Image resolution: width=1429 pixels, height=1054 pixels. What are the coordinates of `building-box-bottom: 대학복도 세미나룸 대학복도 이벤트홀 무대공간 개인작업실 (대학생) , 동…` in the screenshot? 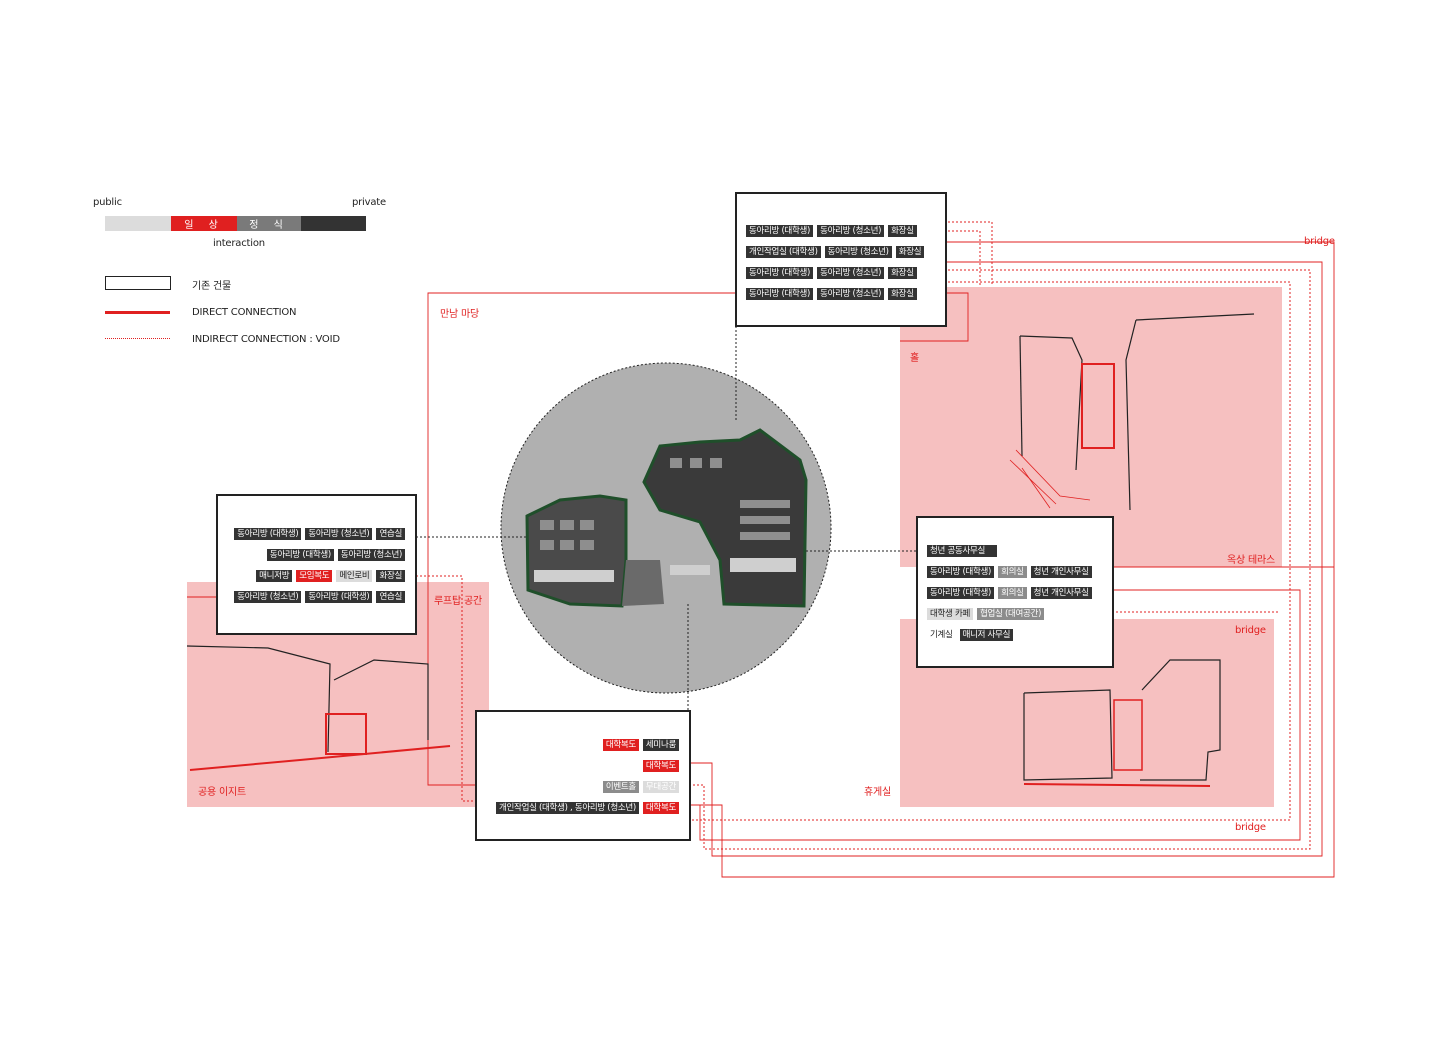 It's located at (583, 775).